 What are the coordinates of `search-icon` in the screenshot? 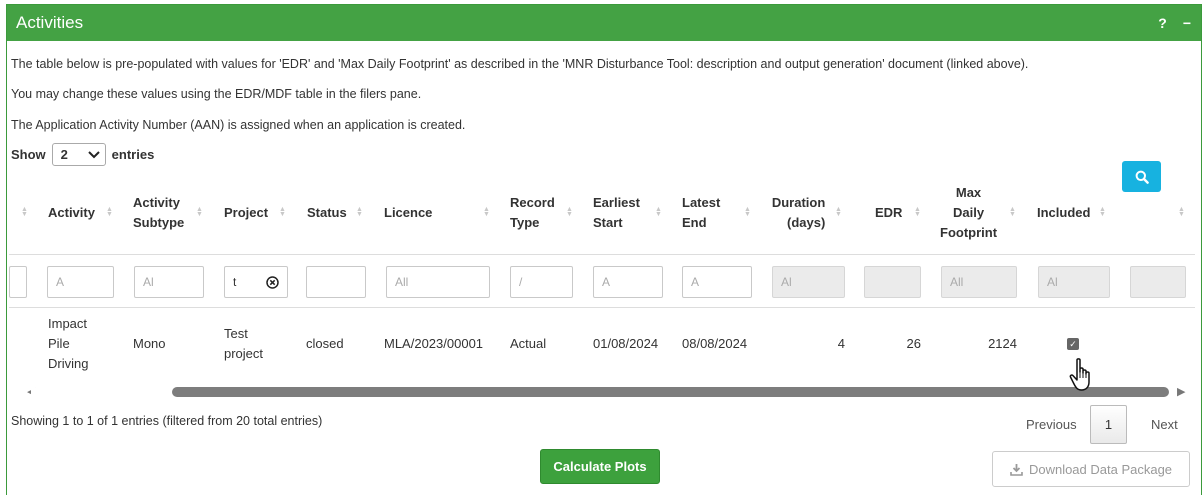 It's located at (1142, 177).